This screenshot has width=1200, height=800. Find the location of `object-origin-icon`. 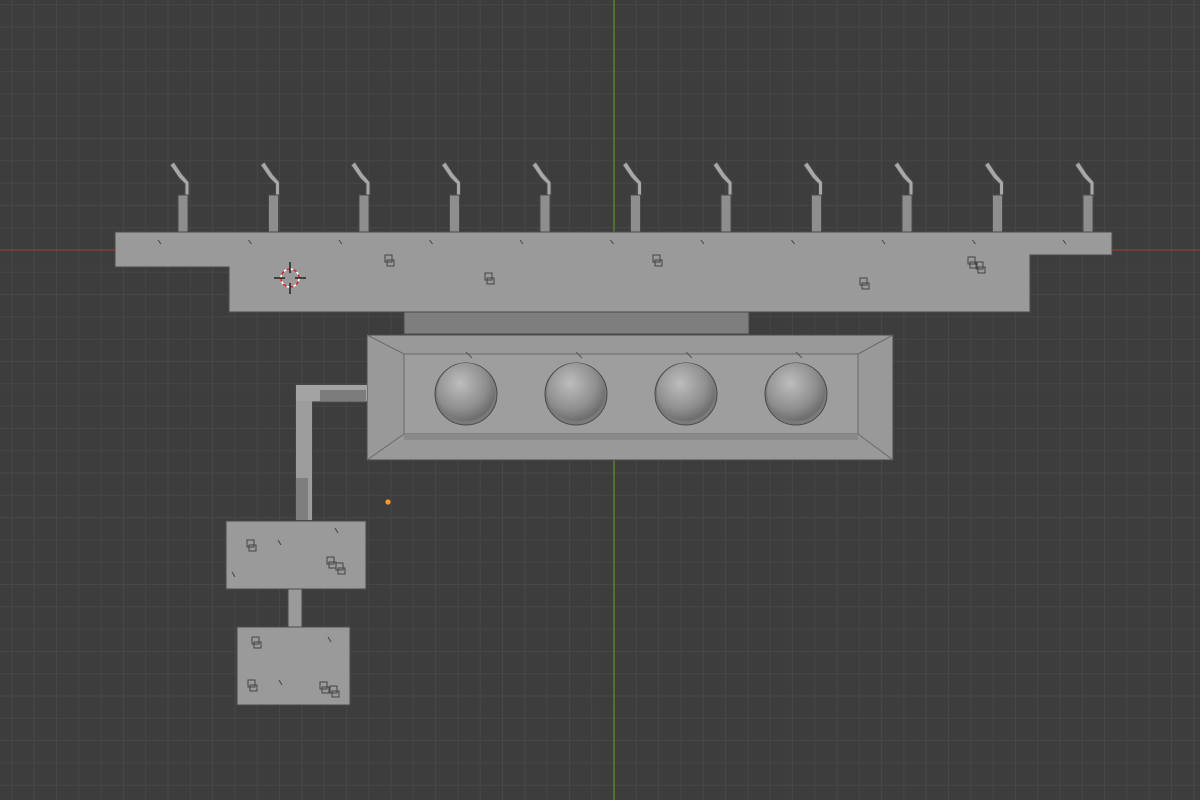

object-origin-icon is located at coordinates (388, 502).